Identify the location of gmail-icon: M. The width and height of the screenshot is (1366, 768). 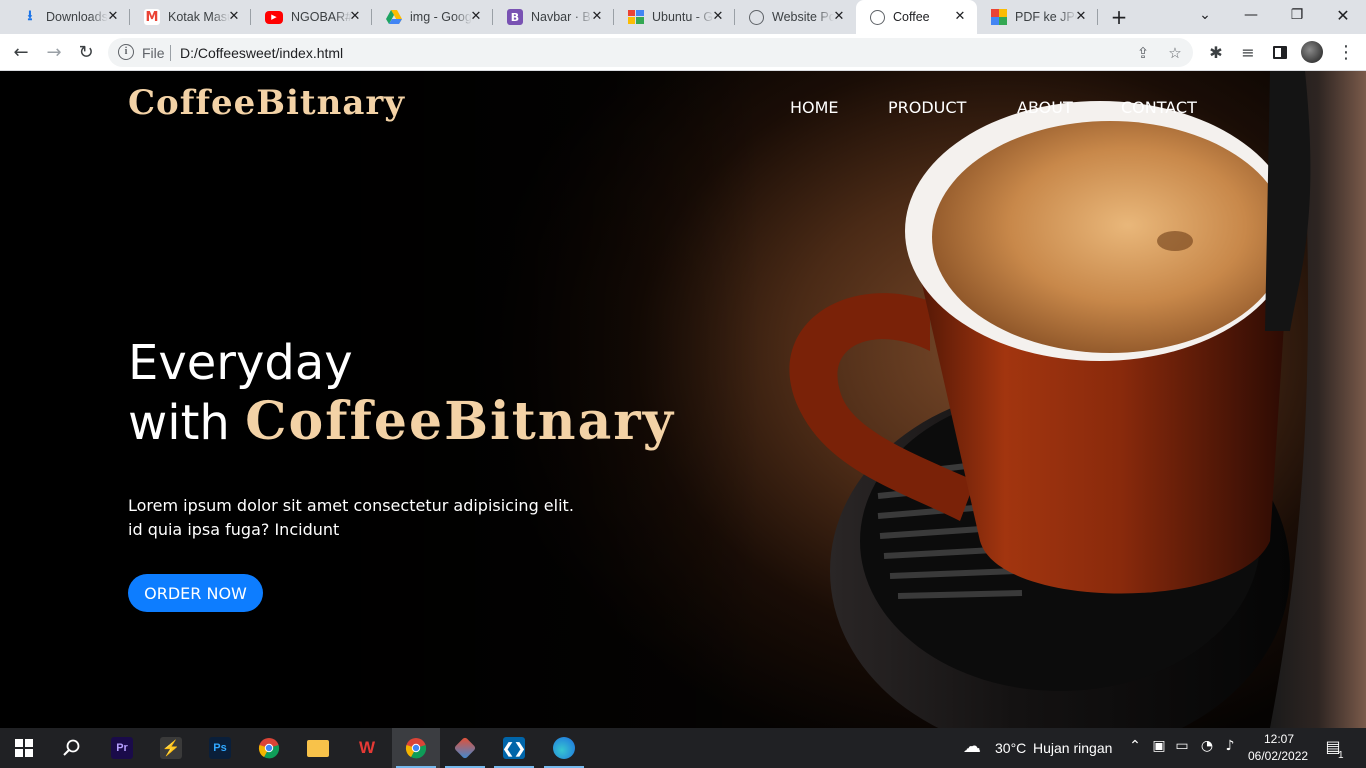
(152, 17).